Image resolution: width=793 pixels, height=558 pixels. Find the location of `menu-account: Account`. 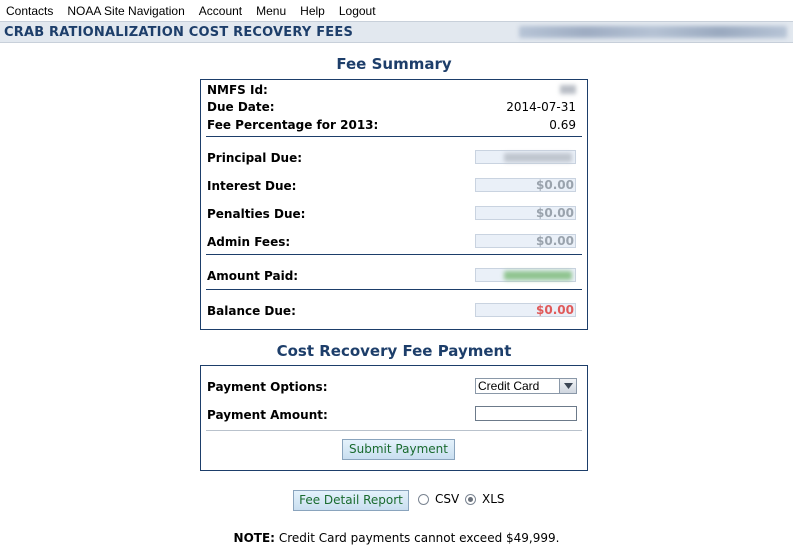

menu-account: Account is located at coordinates (220, 11).